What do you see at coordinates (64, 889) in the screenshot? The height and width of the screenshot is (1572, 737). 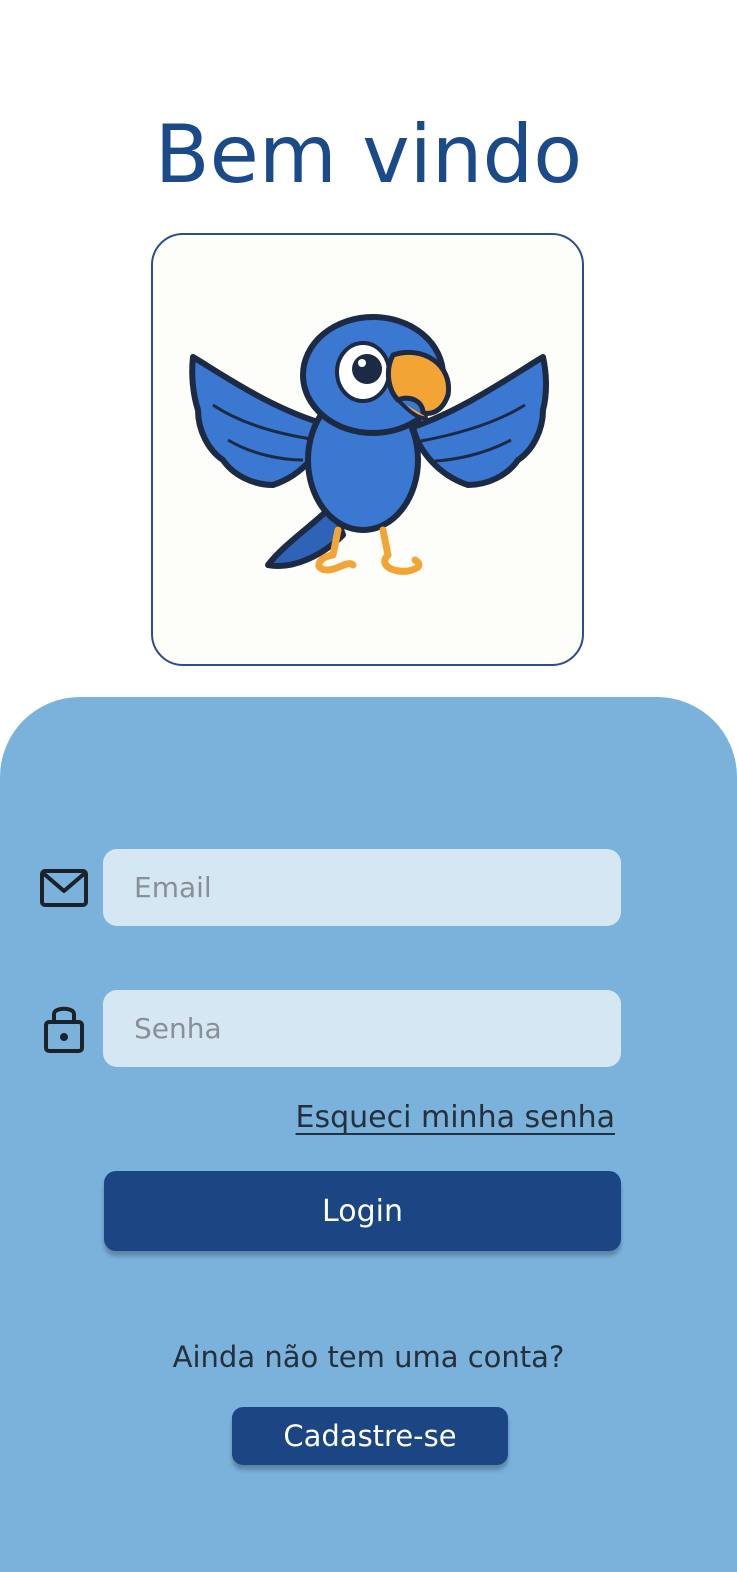 I see `mail-icon` at bounding box center [64, 889].